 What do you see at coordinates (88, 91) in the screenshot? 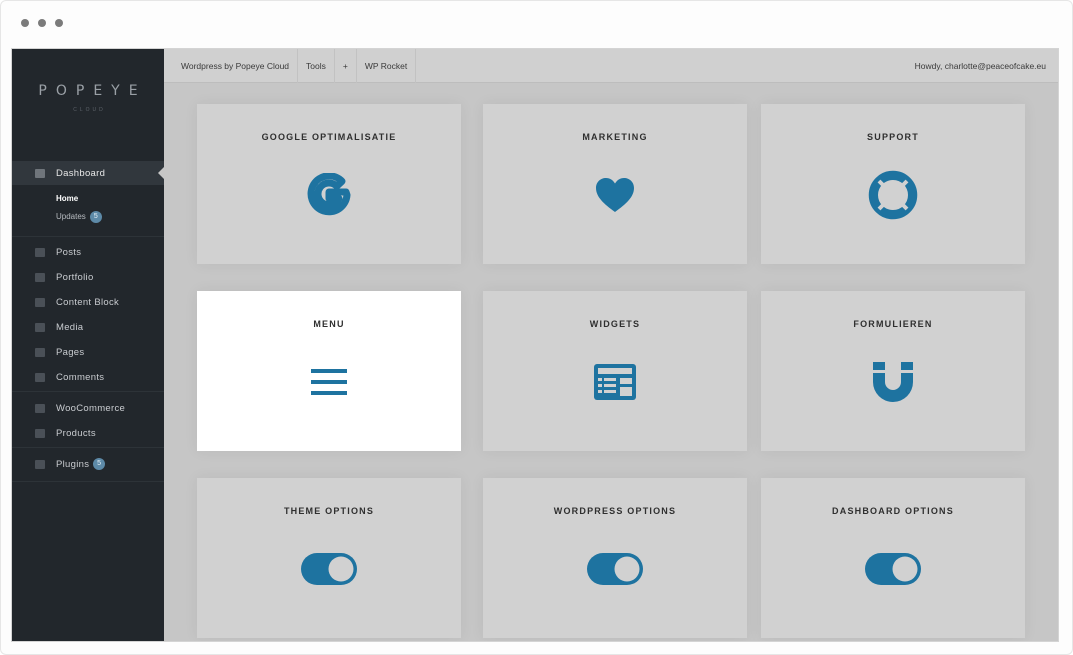
I see `logo: PΟPEYE` at bounding box center [88, 91].